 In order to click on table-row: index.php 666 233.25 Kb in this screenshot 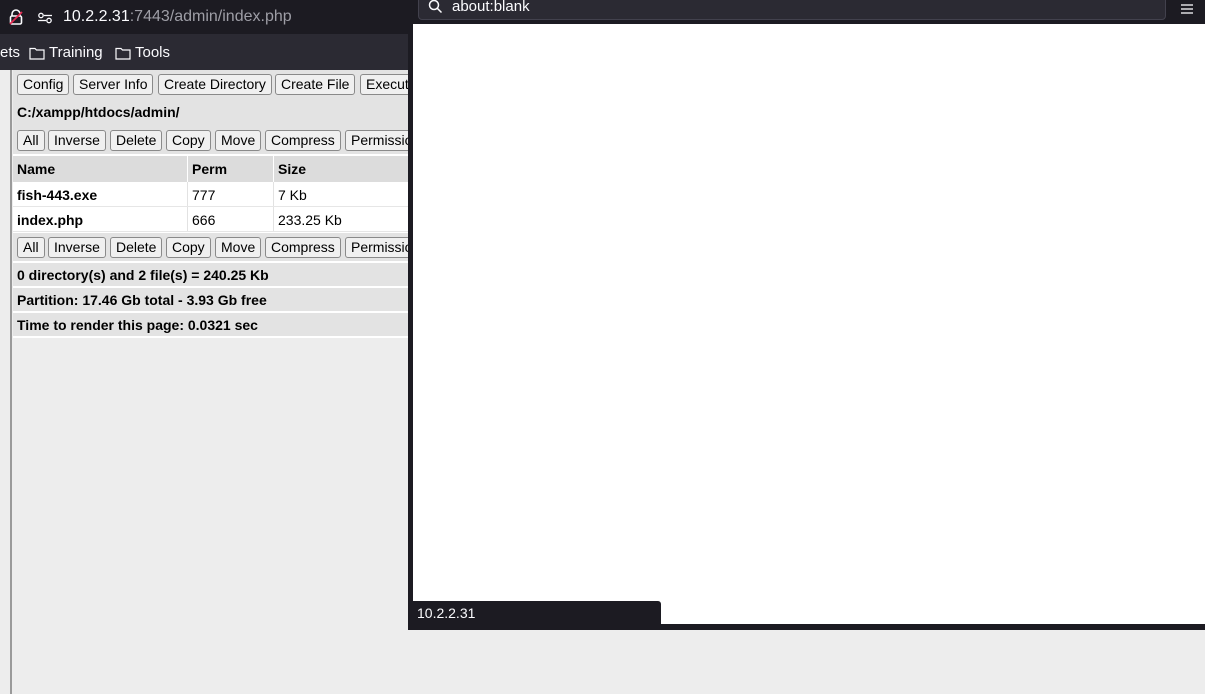, I will do `click(213, 219)`.